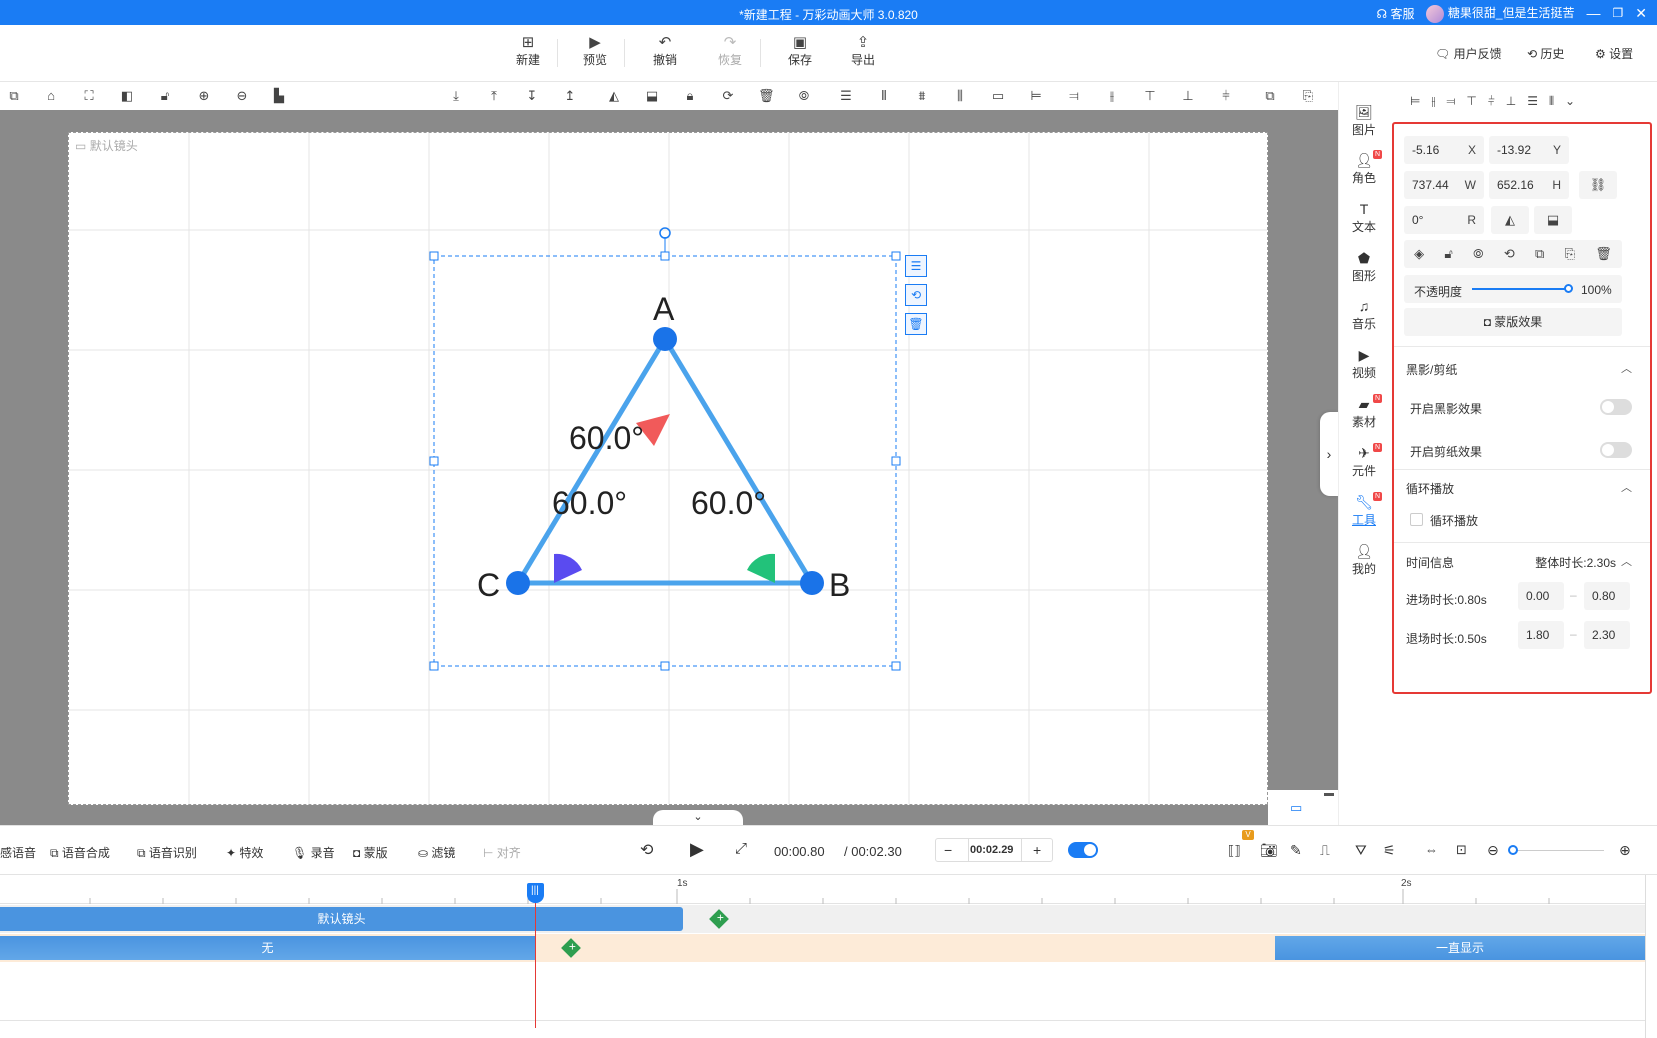 The width and height of the screenshot is (1657, 1038). Describe the element at coordinates (1553, 220) in the screenshot. I see `flip-vertical-button: ⬓` at that location.